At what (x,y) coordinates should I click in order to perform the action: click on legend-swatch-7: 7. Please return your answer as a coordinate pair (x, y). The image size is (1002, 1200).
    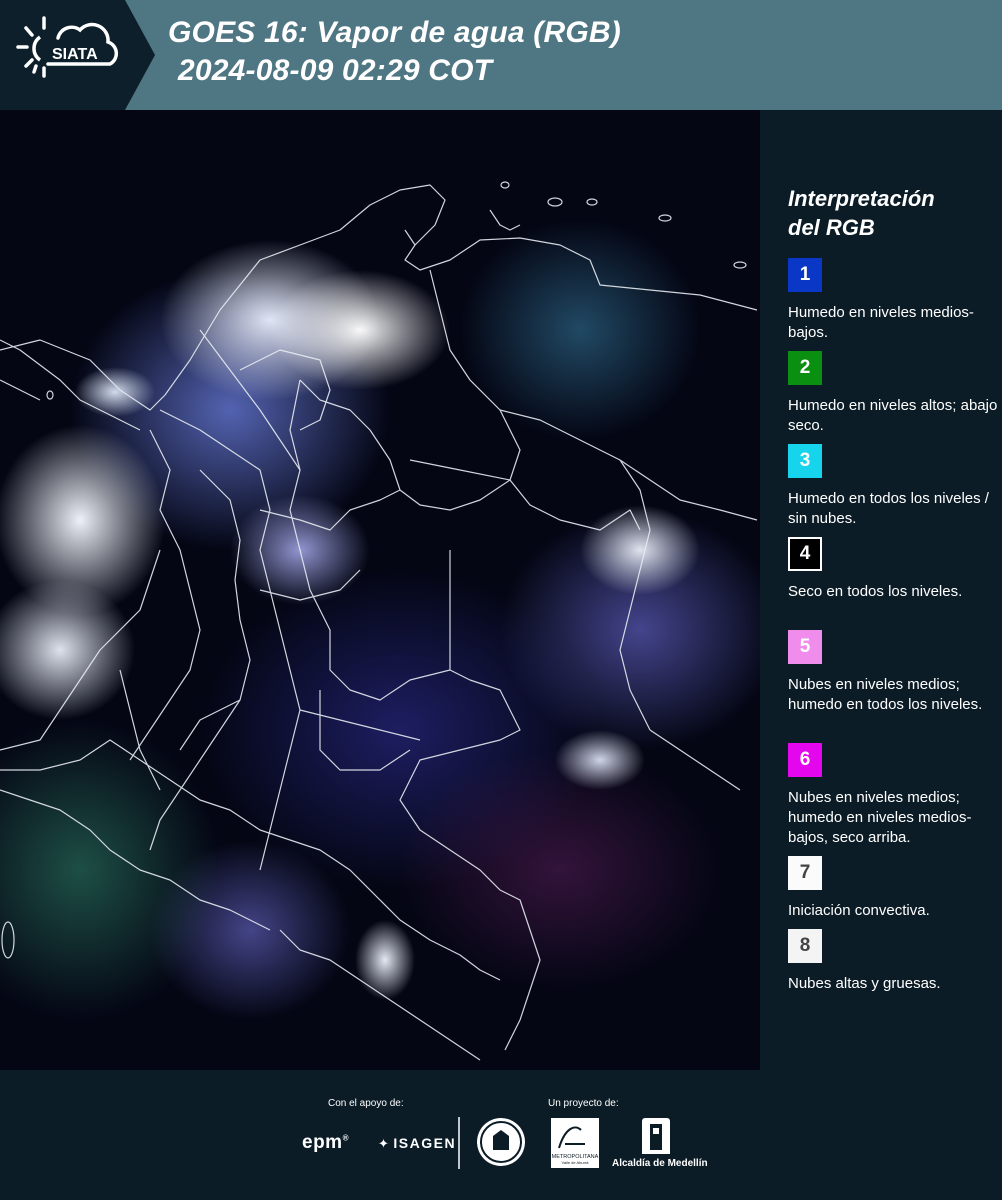
    Looking at the image, I should click on (805, 873).